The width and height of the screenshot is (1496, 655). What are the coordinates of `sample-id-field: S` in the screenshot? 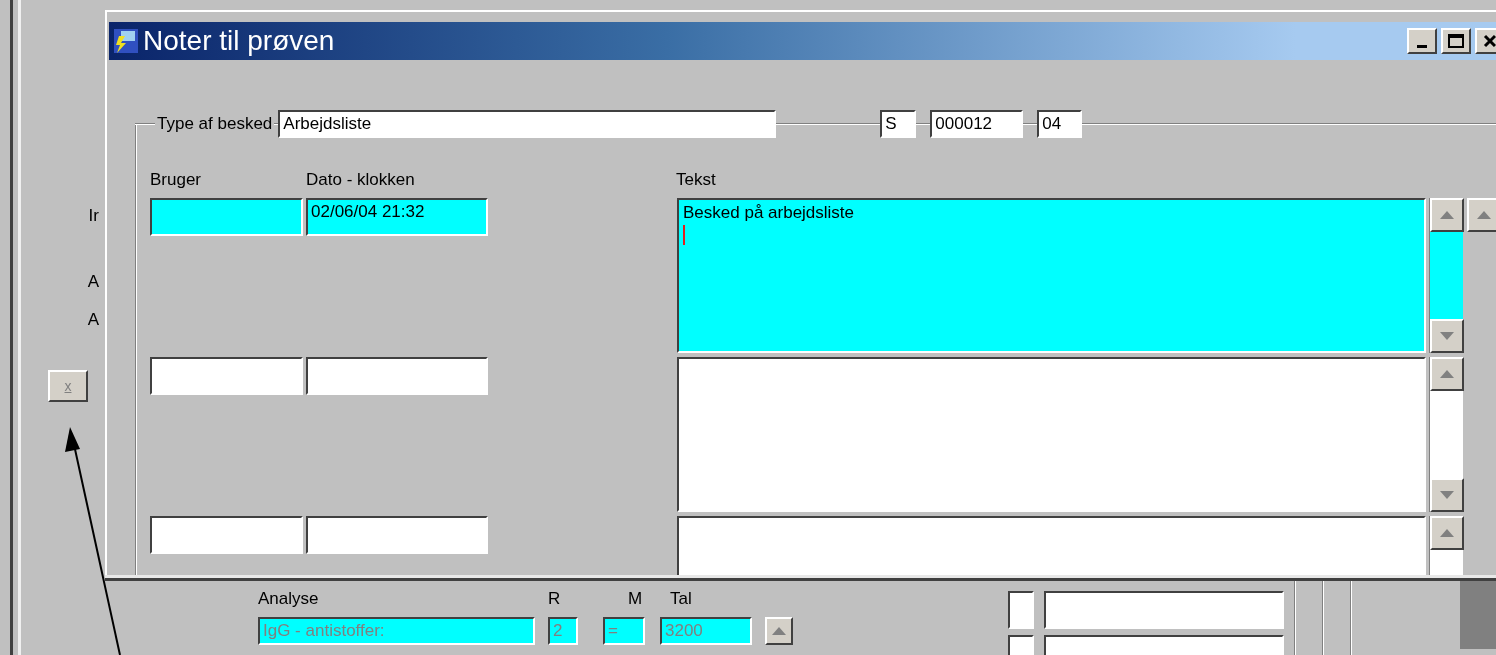 It's located at (898, 124).